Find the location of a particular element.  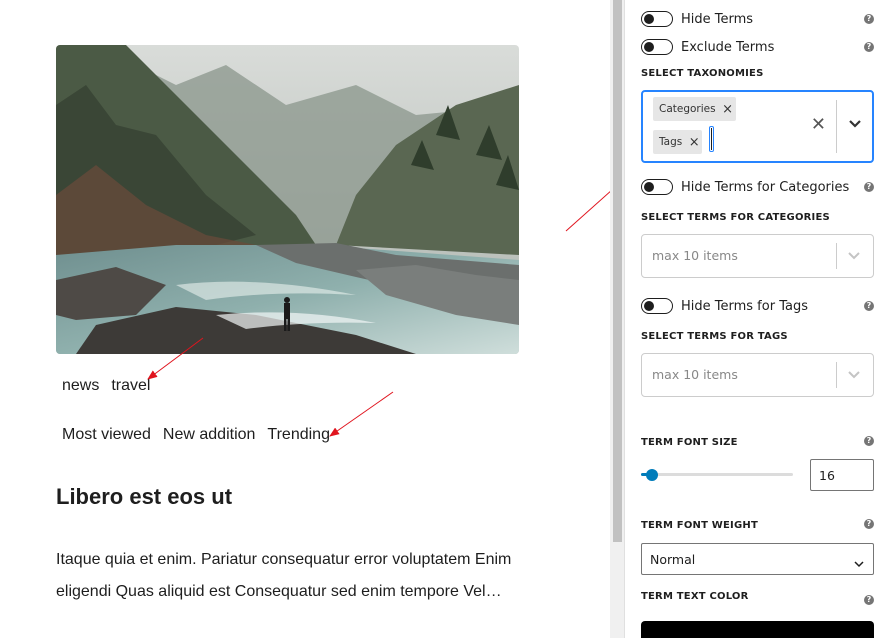

hide-terms-tags-toggle is located at coordinates (657, 306).